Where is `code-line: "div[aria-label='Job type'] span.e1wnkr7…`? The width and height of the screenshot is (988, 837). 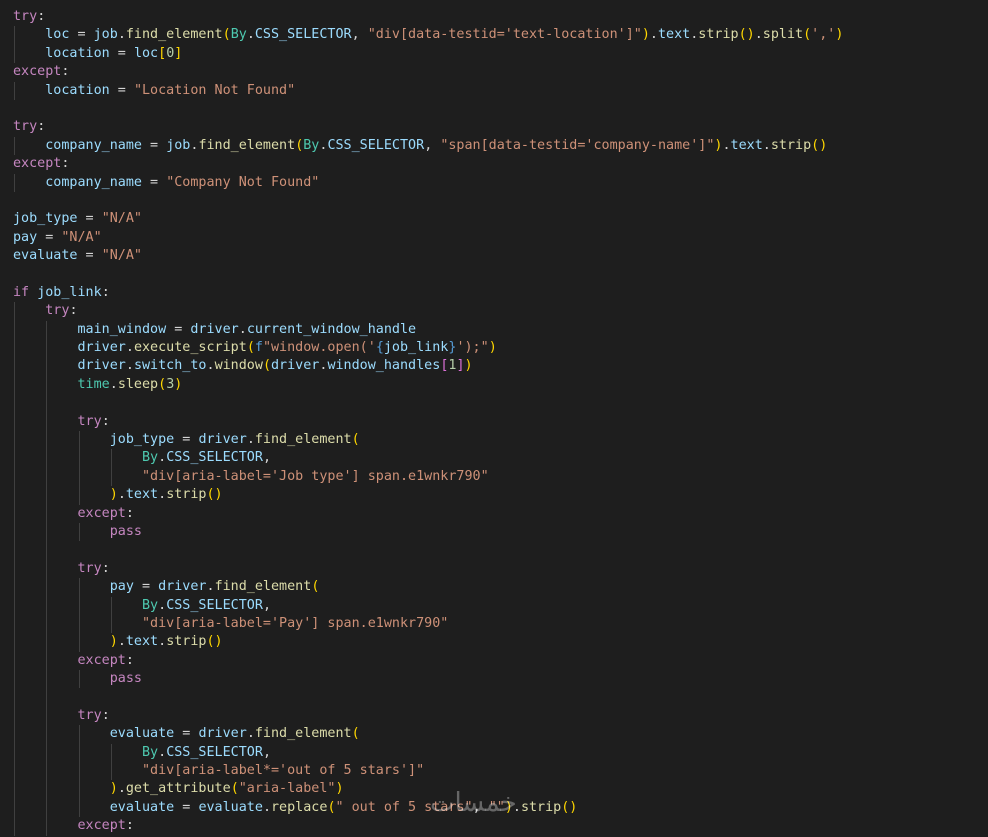
code-line: "div[aria-label='Job type'] span.e1wnkr7… is located at coordinates (494, 477).